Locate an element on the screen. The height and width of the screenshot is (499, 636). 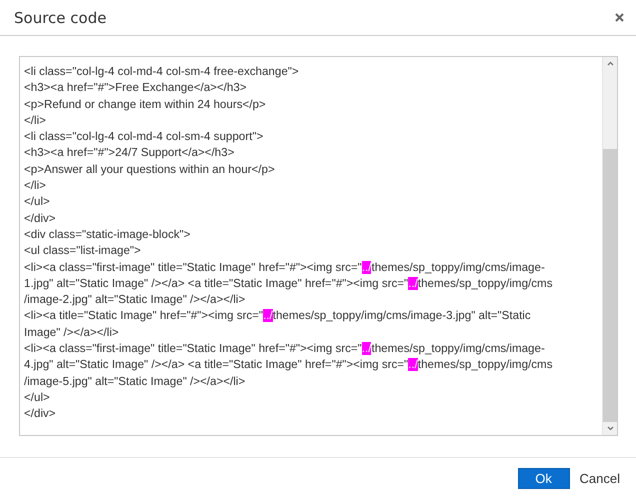
code-line: <p>Answer all your questions within an hour</p> is located at coordinates (150, 170).